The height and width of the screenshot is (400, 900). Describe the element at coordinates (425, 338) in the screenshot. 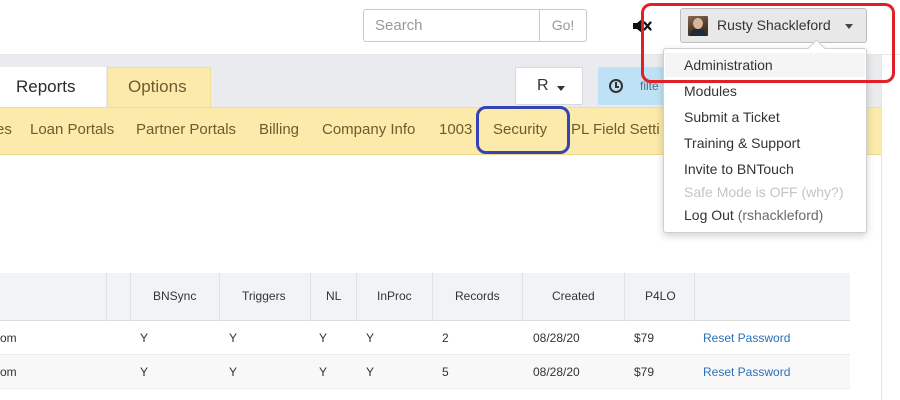

I see `table-row: om Y Y Y Y 2 08/28/20 $79 Reset Password` at that location.